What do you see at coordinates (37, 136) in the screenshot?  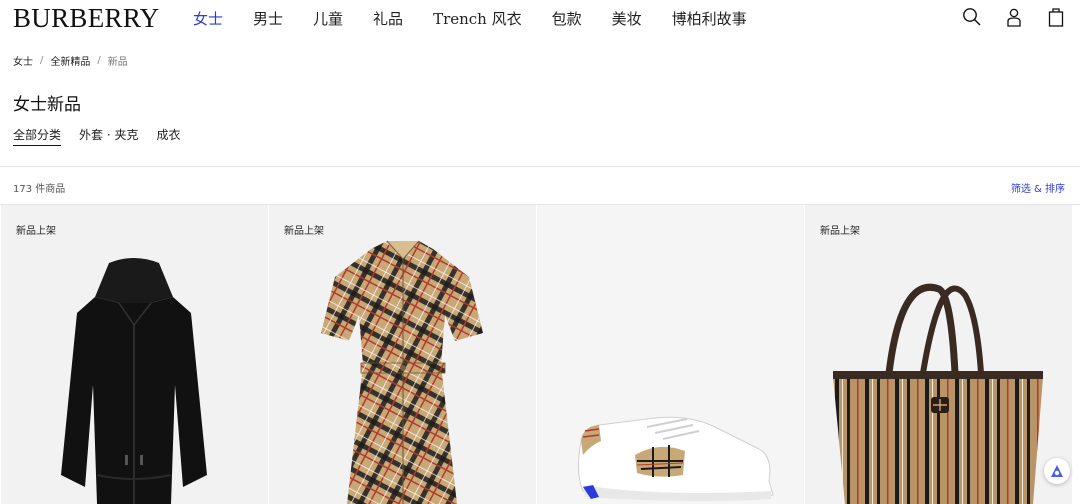 I see `subcategory-all: 全部分类` at bounding box center [37, 136].